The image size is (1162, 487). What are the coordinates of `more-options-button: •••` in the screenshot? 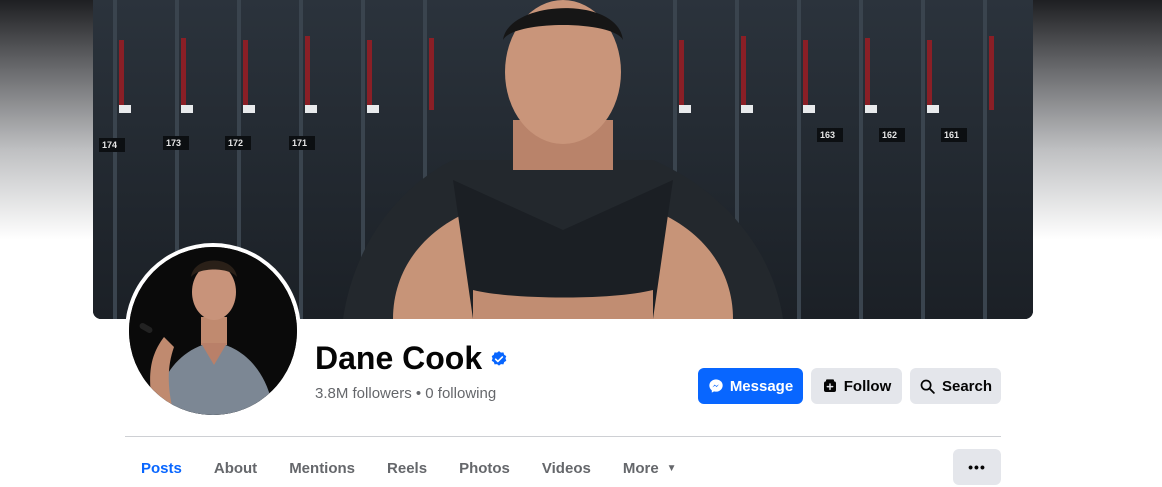 It's located at (977, 467).